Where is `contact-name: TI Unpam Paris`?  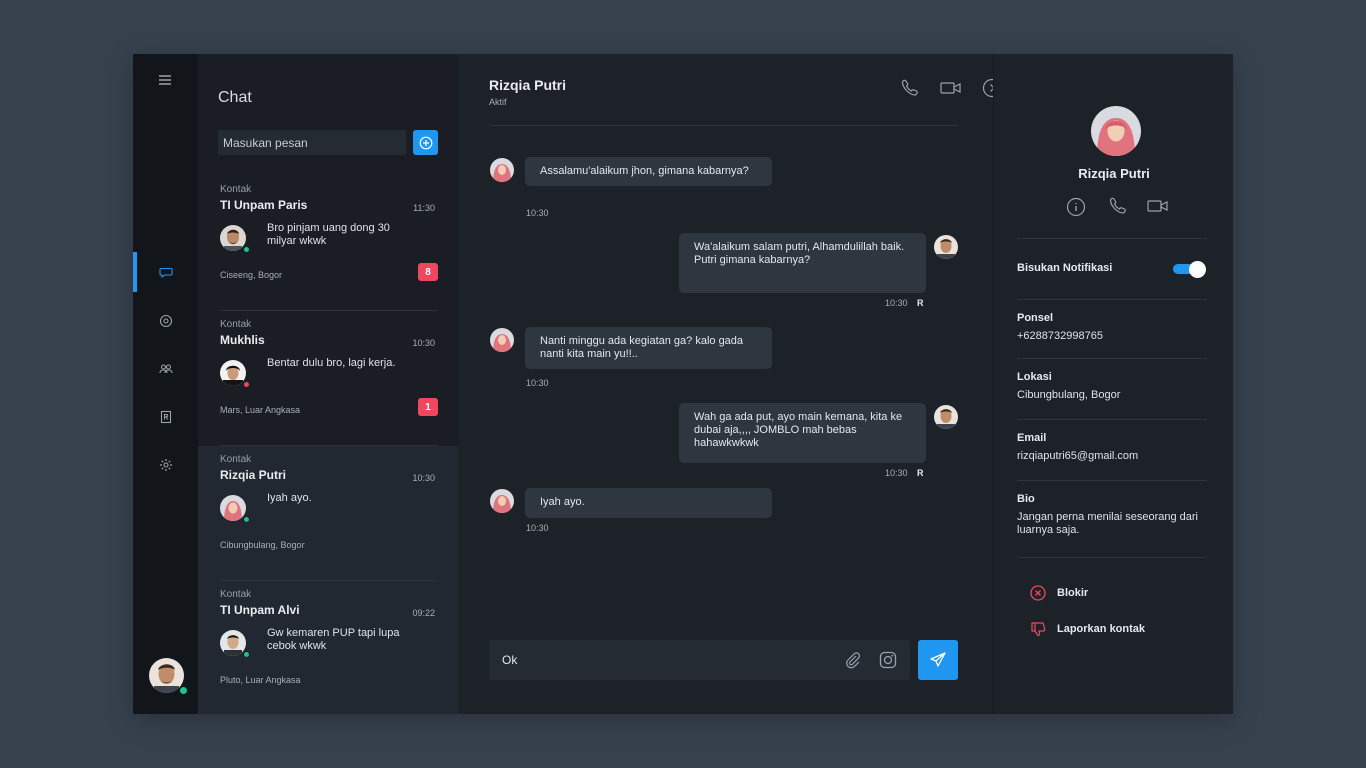 contact-name: TI Unpam Paris is located at coordinates (264, 205).